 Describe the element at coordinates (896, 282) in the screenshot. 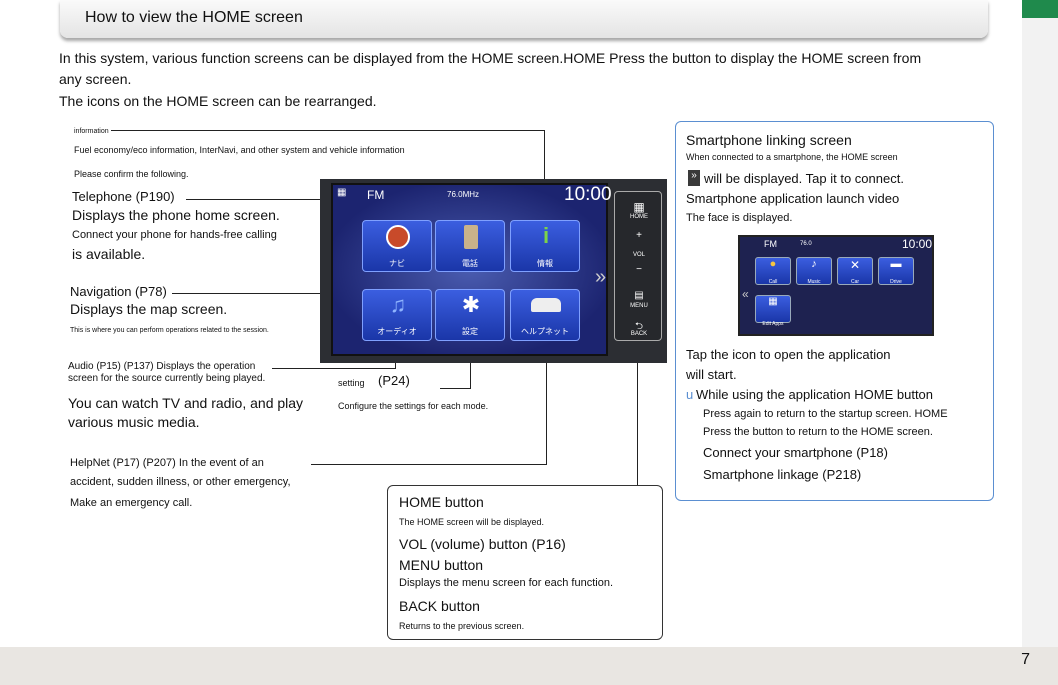

I see `mini-label-drive: Drive` at that location.